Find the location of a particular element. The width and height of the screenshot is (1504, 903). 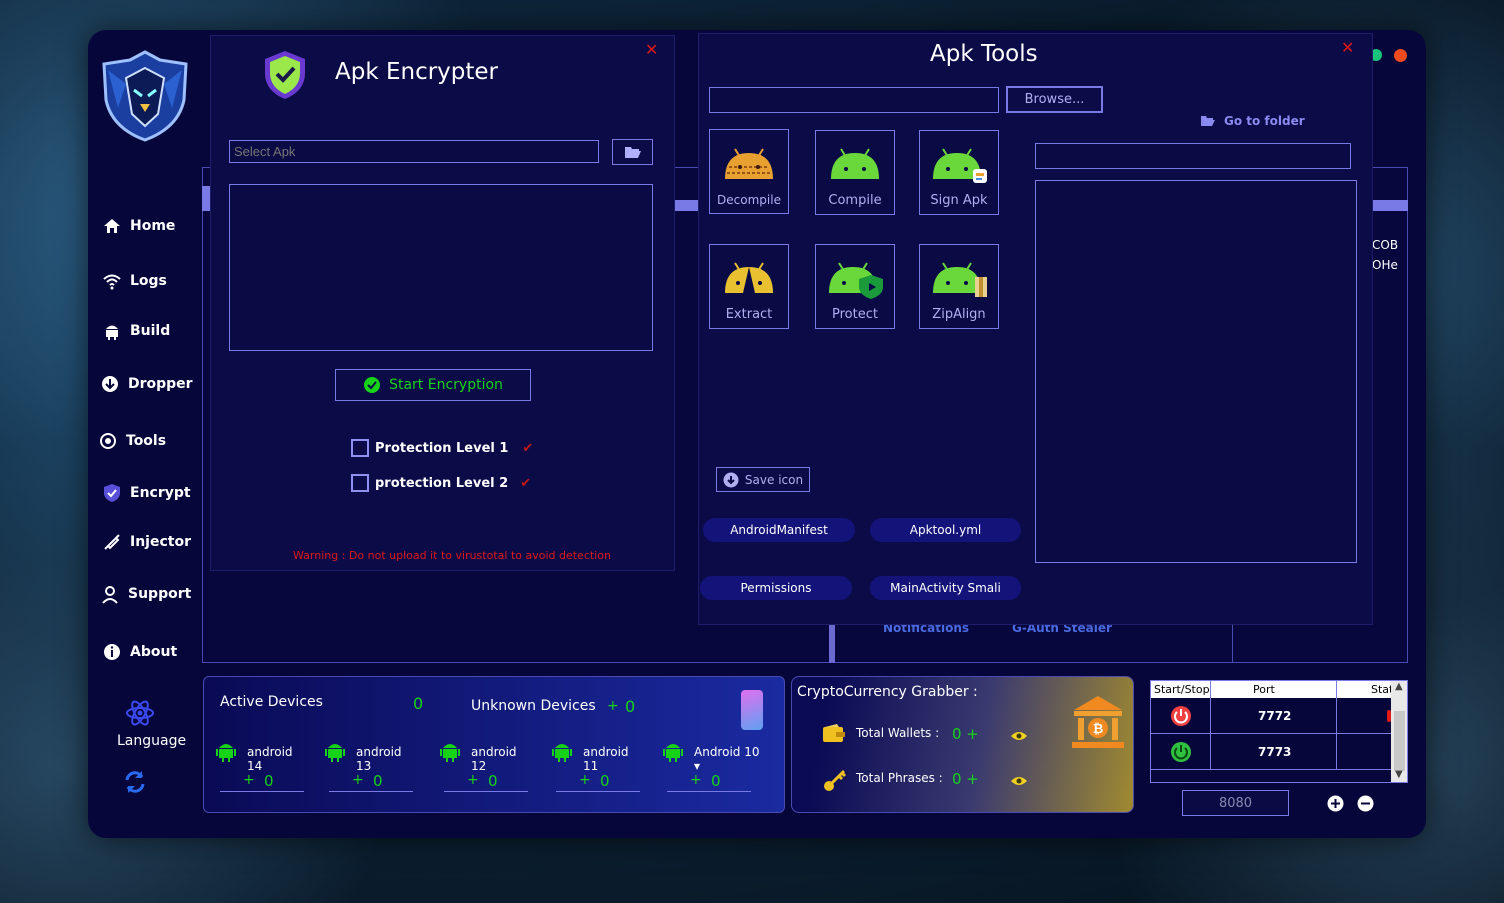

vertical-scrollbar: ▲ ▼ is located at coordinates (1399, 731).